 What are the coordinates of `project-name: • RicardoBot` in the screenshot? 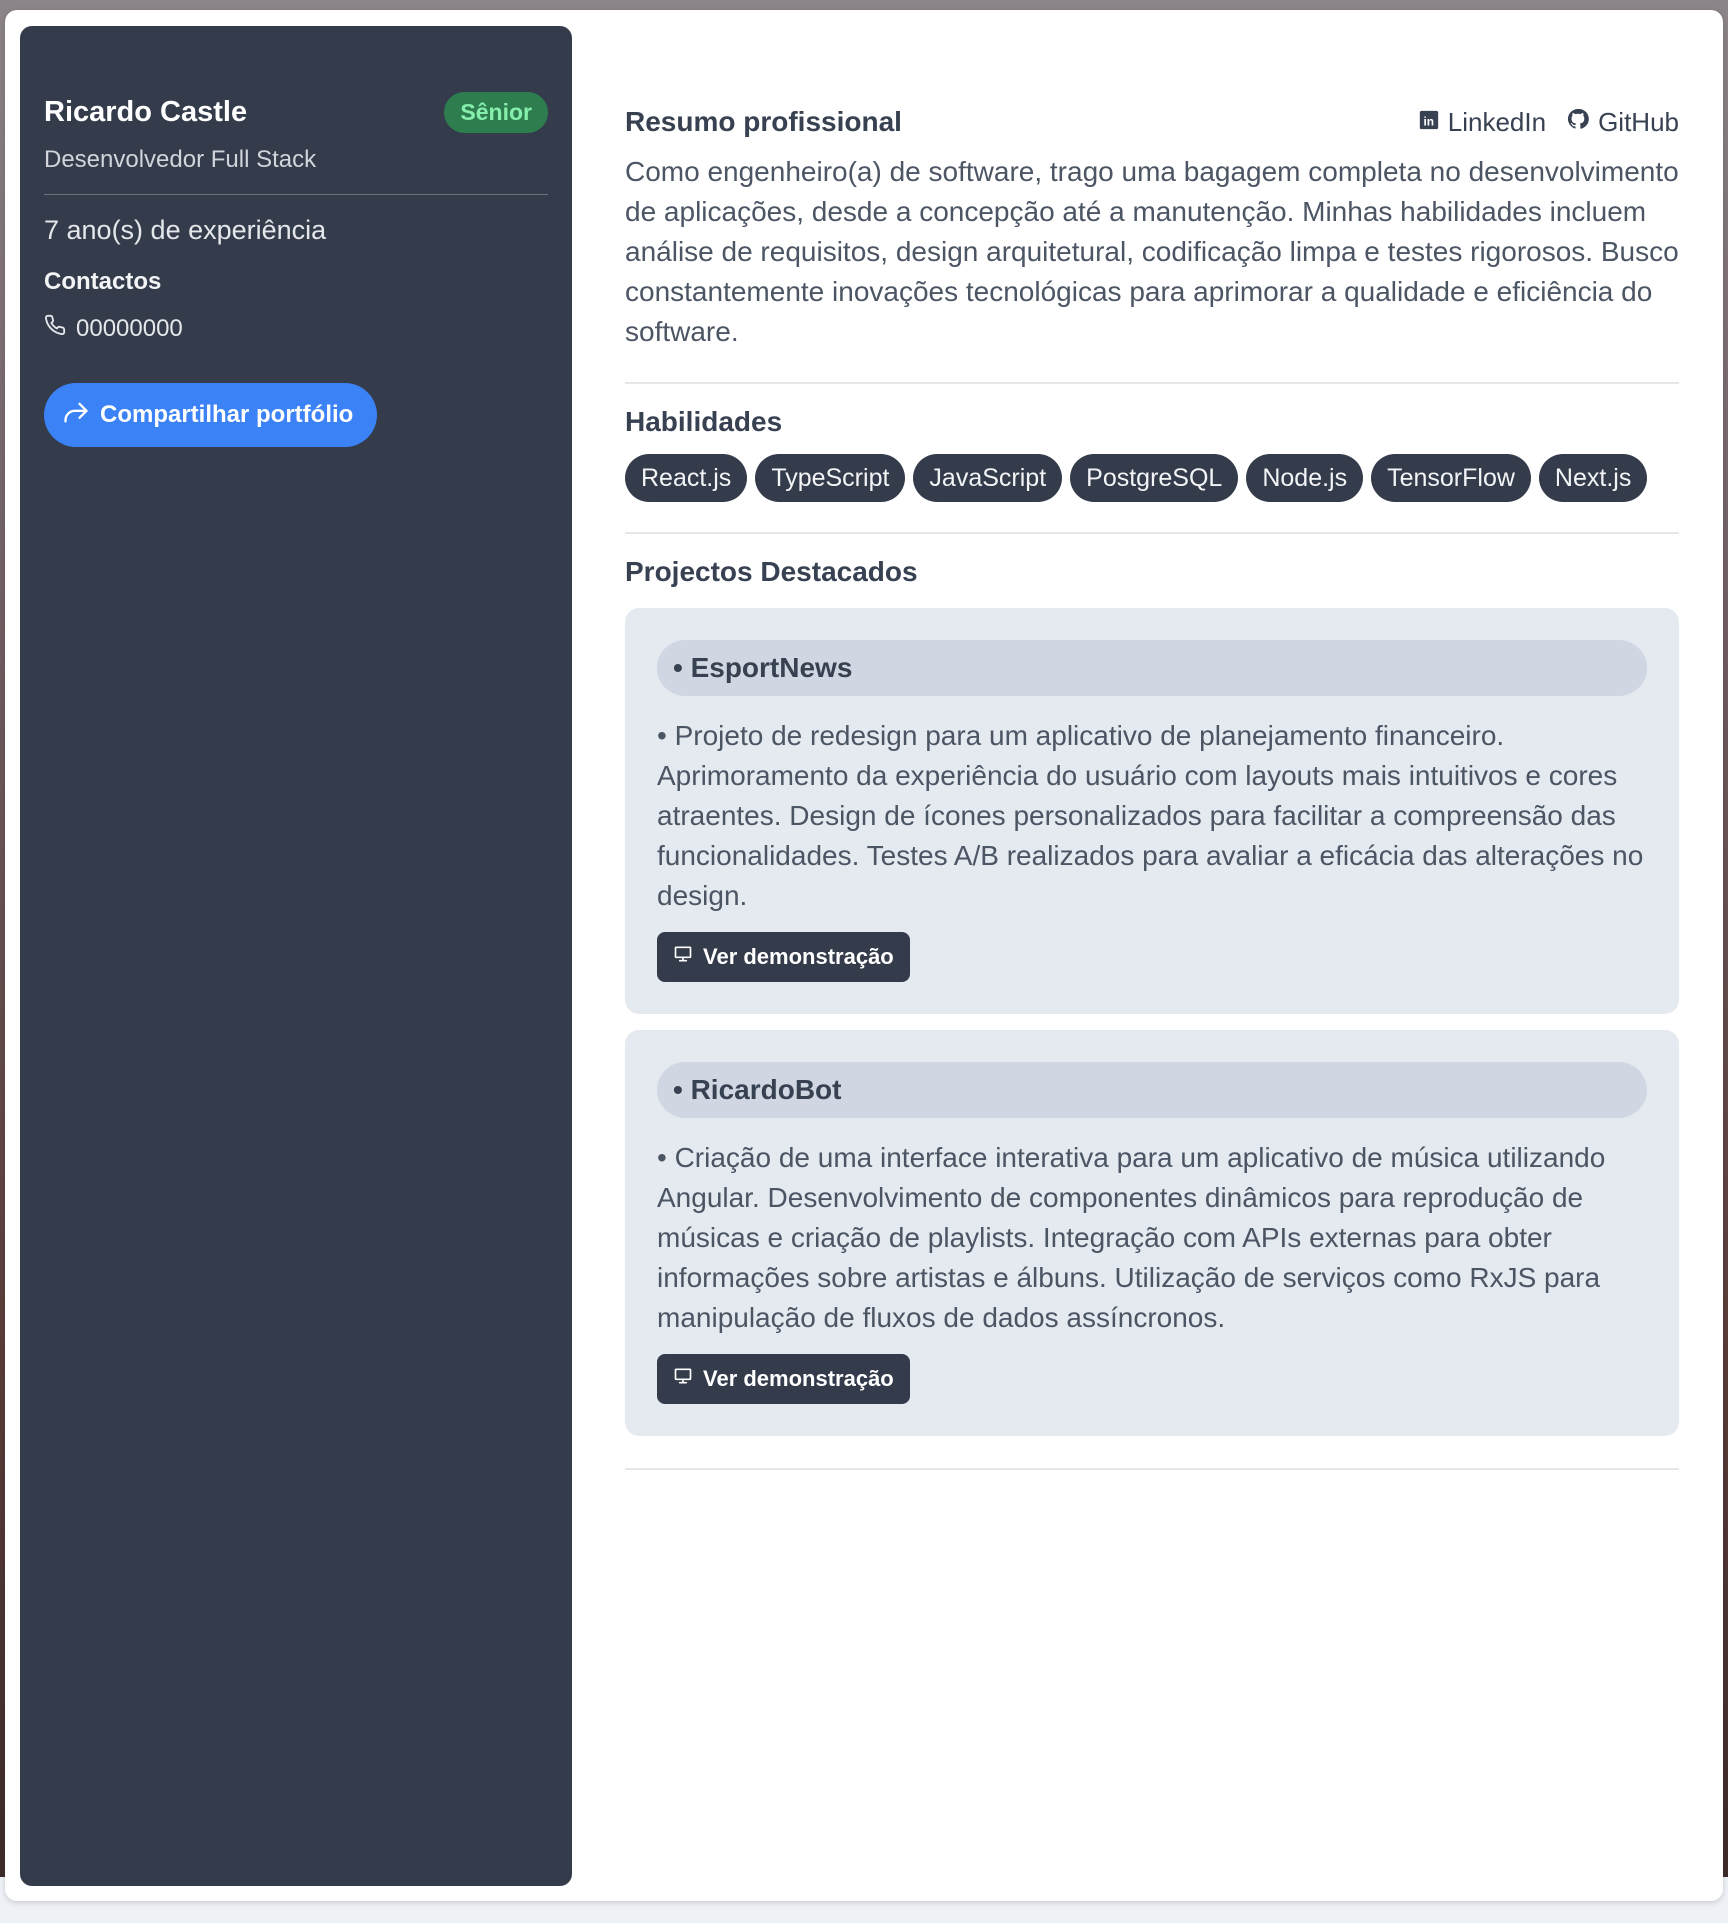 It's located at (1152, 1090).